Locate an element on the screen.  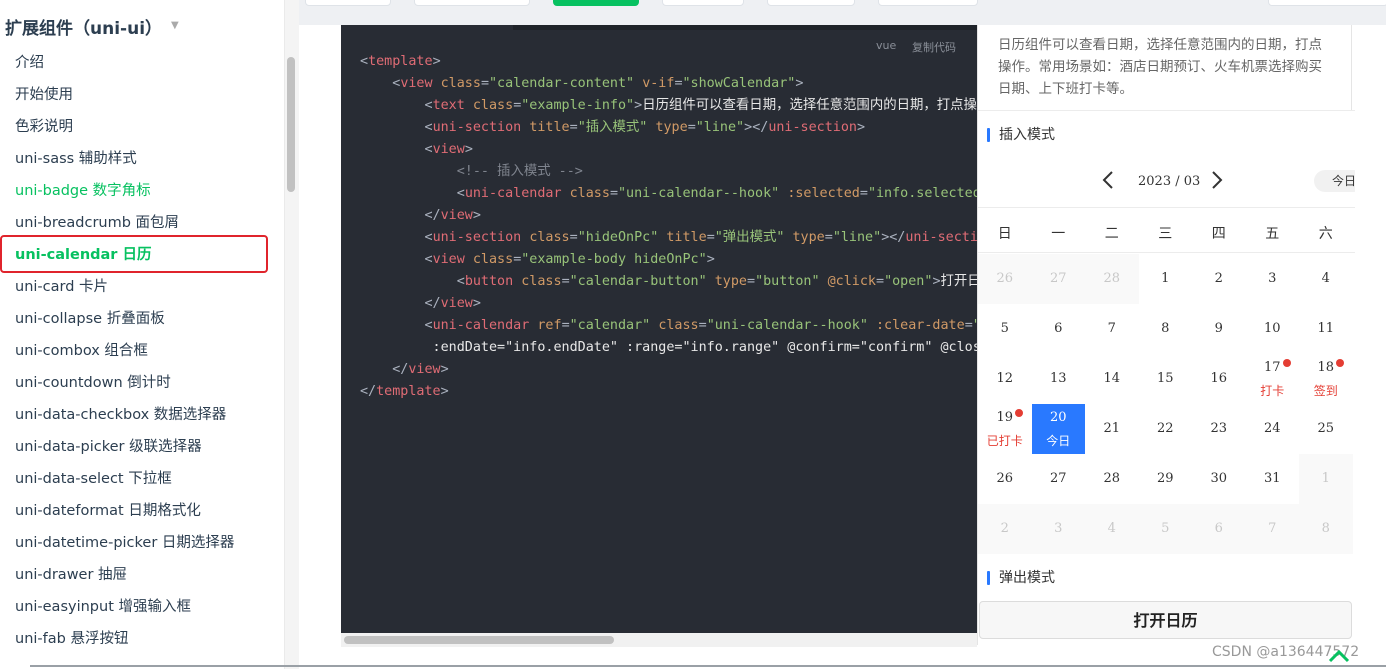
chevron-up-icon is located at coordinates (1339, 658).